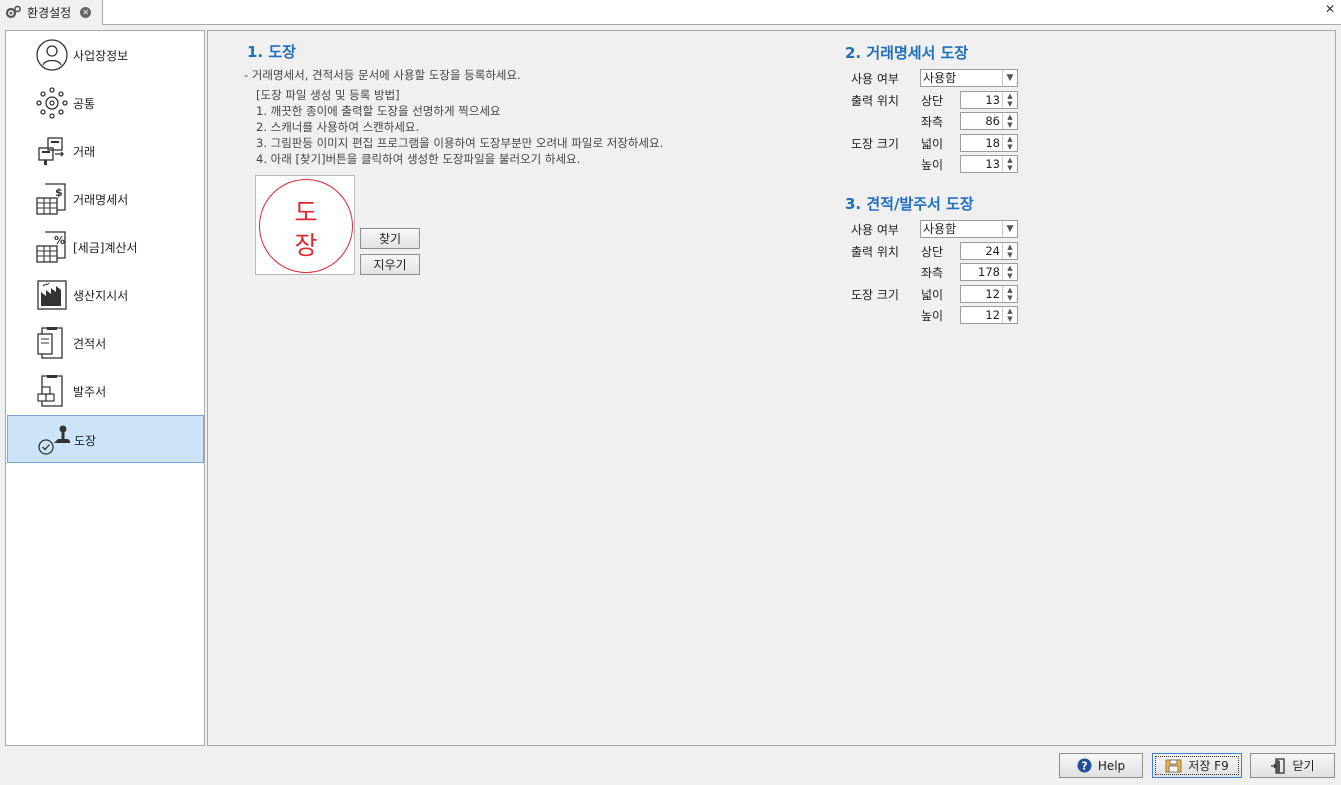 The height and width of the screenshot is (785, 1341). Describe the element at coordinates (932, 252) in the screenshot. I see `s3-top-label: 상단` at that location.